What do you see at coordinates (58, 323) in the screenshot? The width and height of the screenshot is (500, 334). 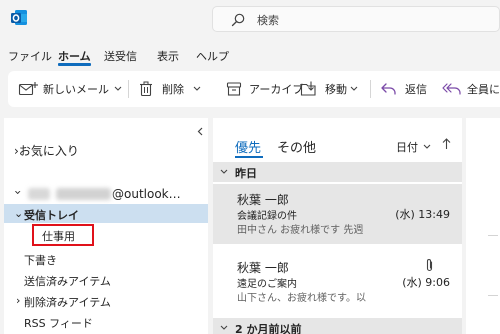 I see `folder-rss-label: RSS フィード` at bounding box center [58, 323].